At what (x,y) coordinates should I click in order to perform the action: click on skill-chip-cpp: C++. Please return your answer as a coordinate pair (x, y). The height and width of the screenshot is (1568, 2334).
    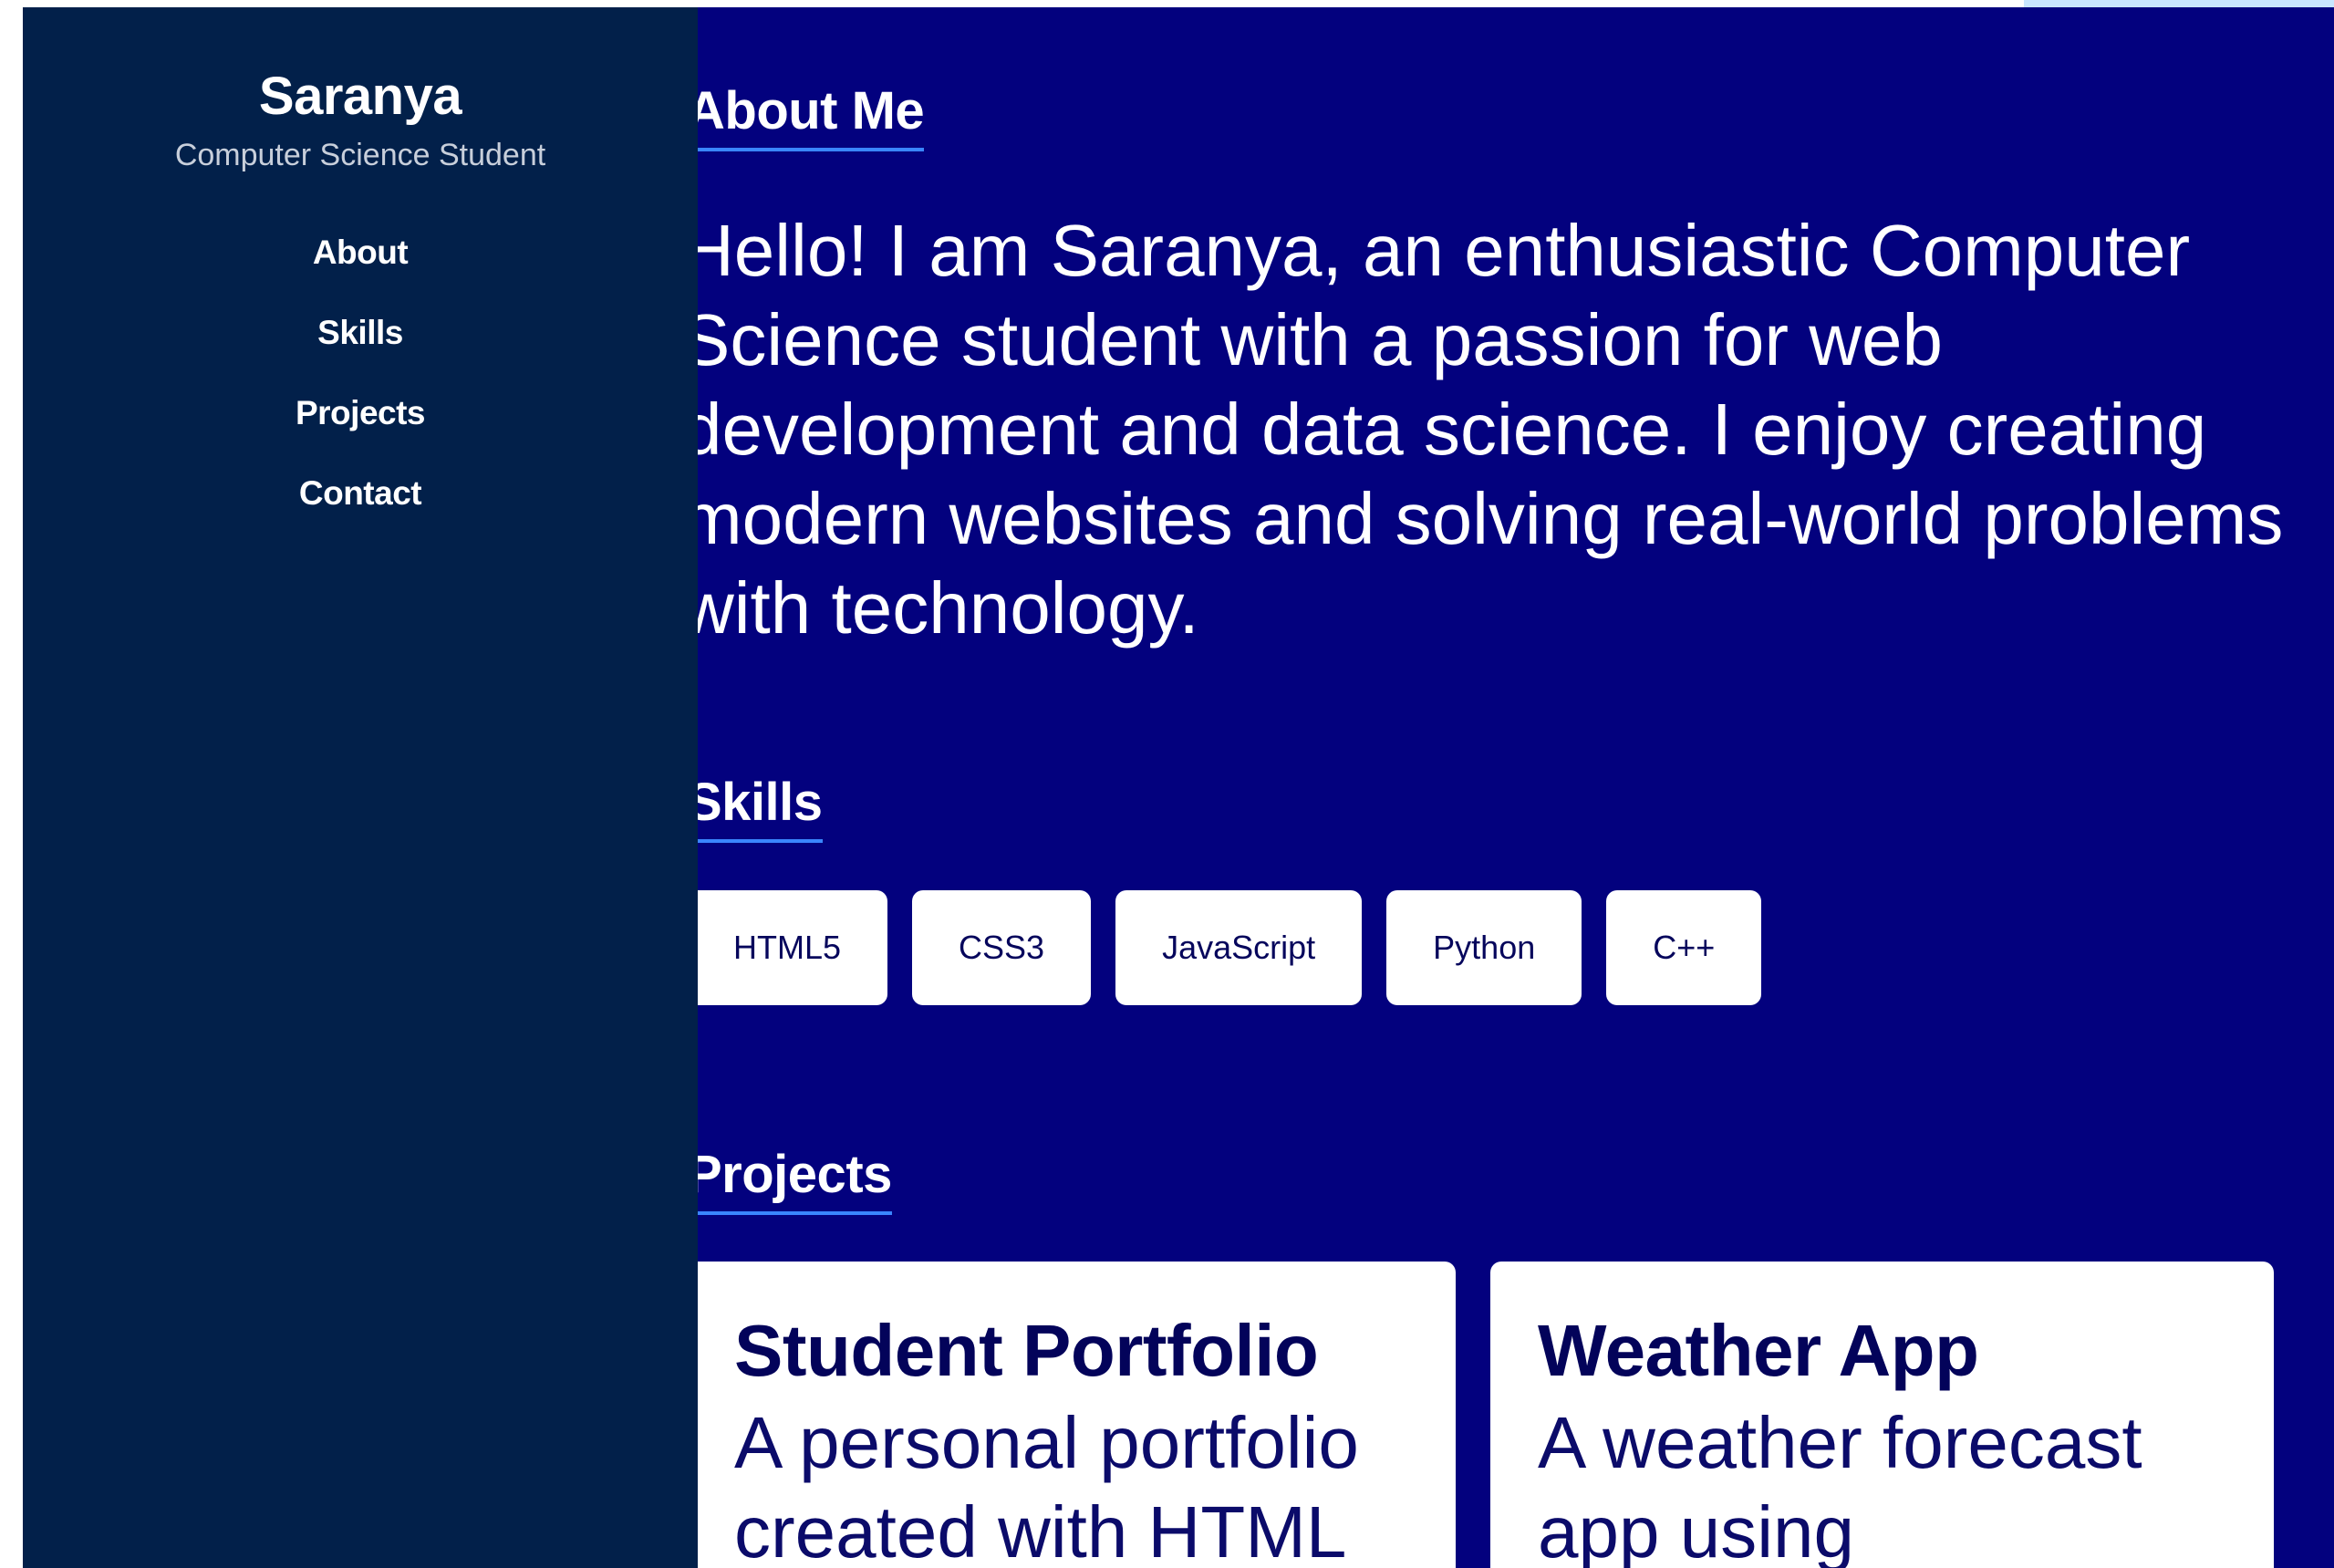
    Looking at the image, I should click on (1684, 947).